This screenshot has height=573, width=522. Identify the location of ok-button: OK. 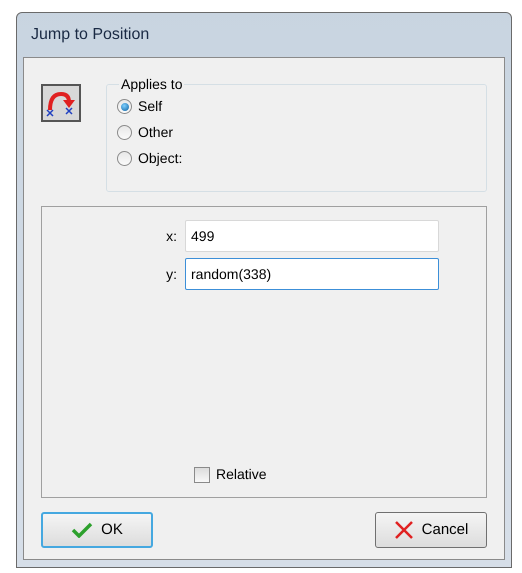
(97, 530).